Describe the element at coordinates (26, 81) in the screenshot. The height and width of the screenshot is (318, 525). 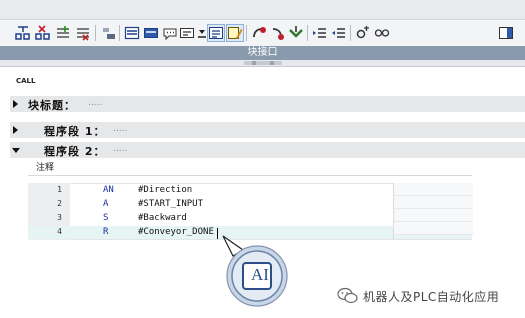
I see `call-label: CALL` at that location.